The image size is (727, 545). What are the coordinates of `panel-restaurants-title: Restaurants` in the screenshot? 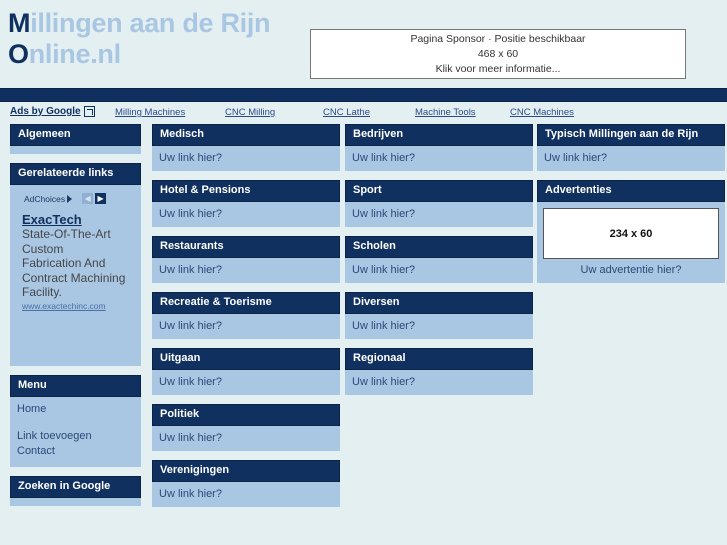 It's located at (246, 247).